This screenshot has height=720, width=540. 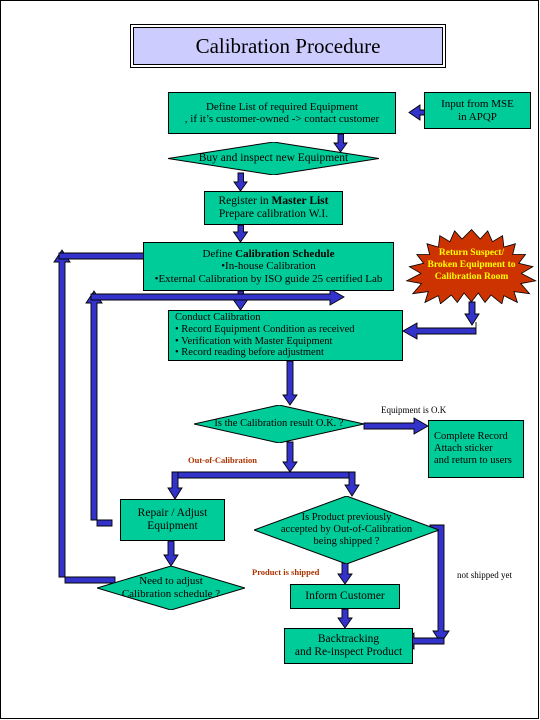 What do you see at coordinates (99, 408) in the screenshot?
I see `arrow-repair-to-conduct` at bounding box center [99, 408].